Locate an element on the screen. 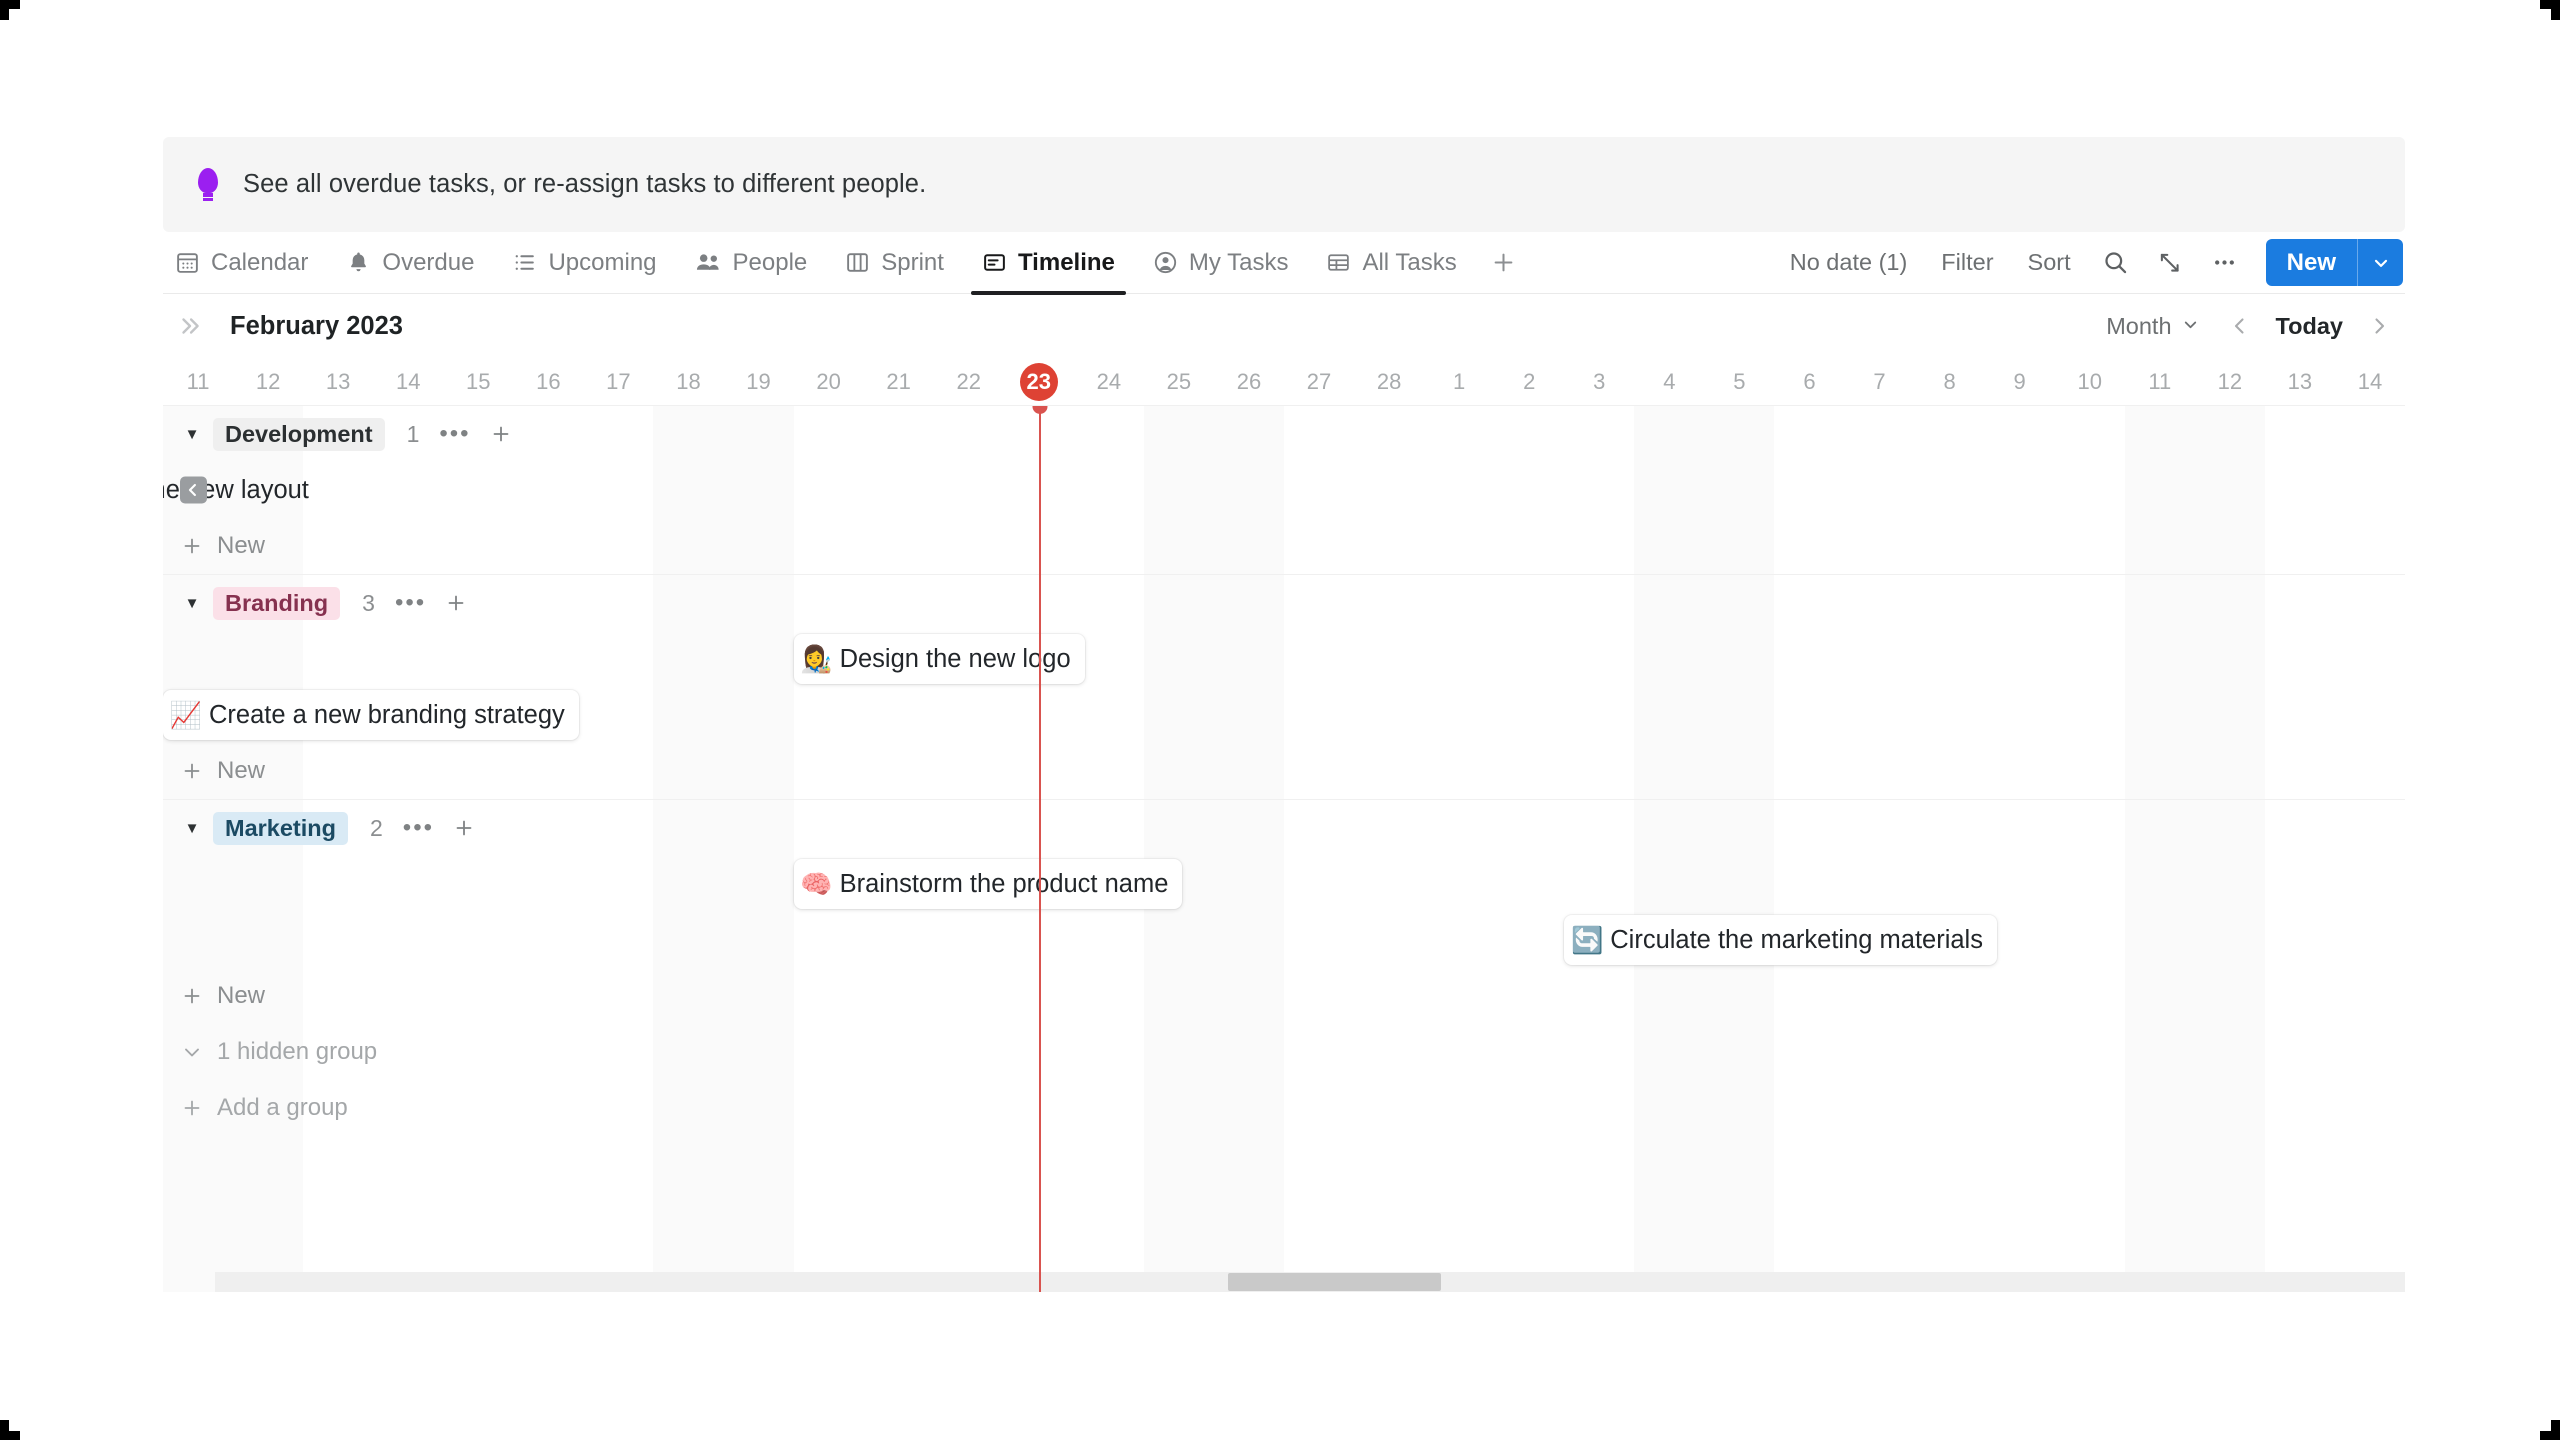 The height and width of the screenshot is (1440, 2560). tab-people: People is located at coordinates (751, 262).